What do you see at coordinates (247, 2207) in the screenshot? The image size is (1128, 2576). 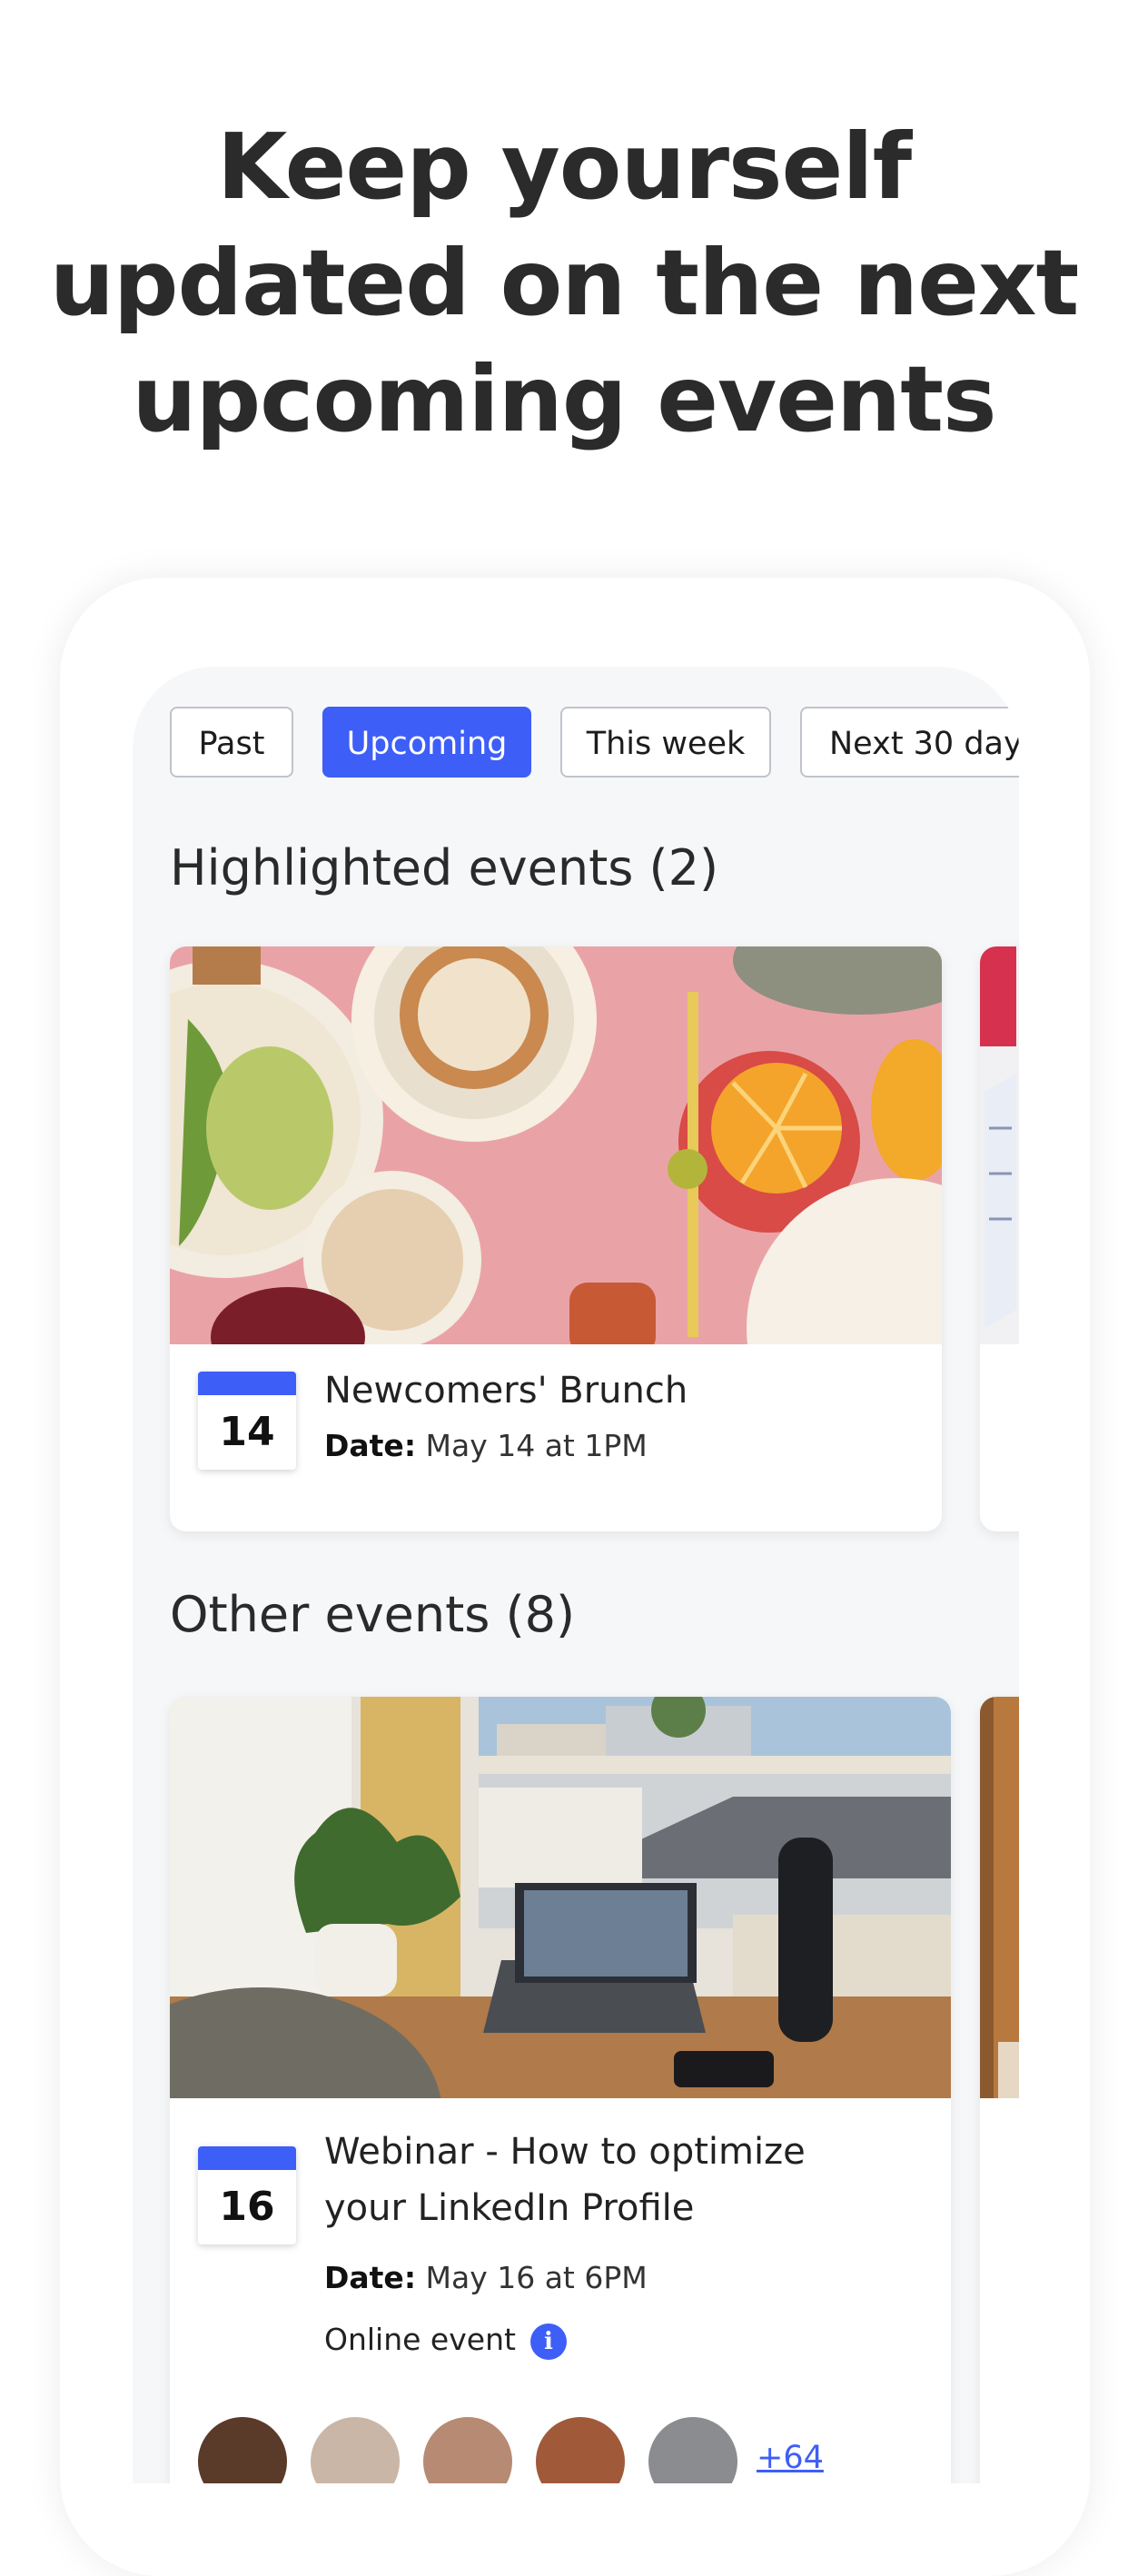 I see `event-day: 16` at bounding box center [247, 2207].